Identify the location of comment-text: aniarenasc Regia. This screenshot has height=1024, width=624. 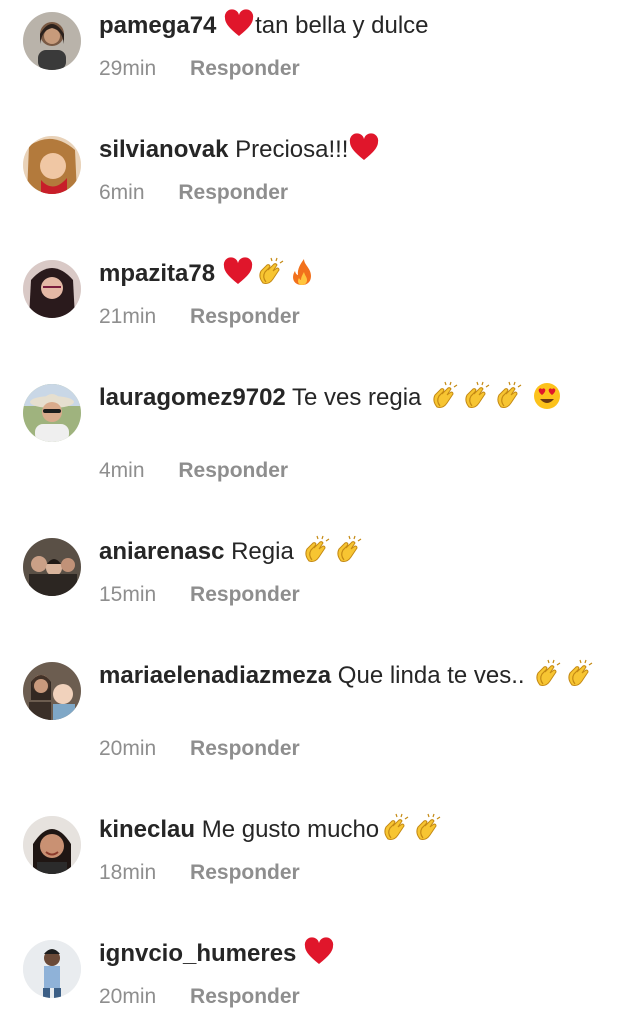
(347, 551).